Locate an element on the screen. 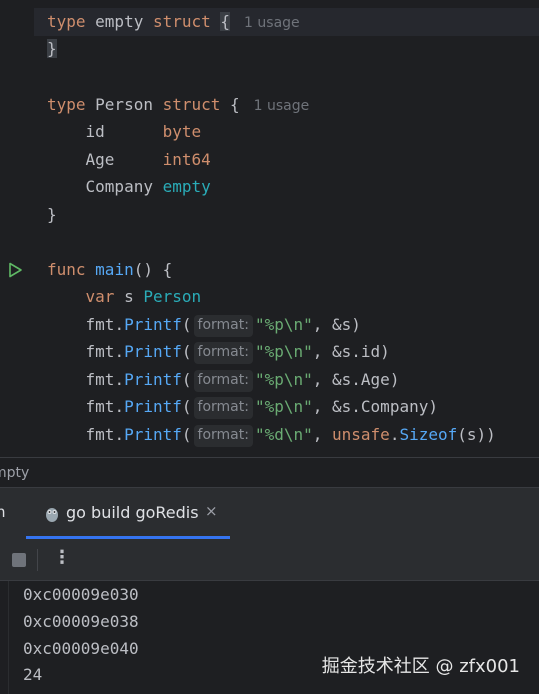 The image size is (539, 694). tab-label: go build goRedis is located at coordinates (132, 512).